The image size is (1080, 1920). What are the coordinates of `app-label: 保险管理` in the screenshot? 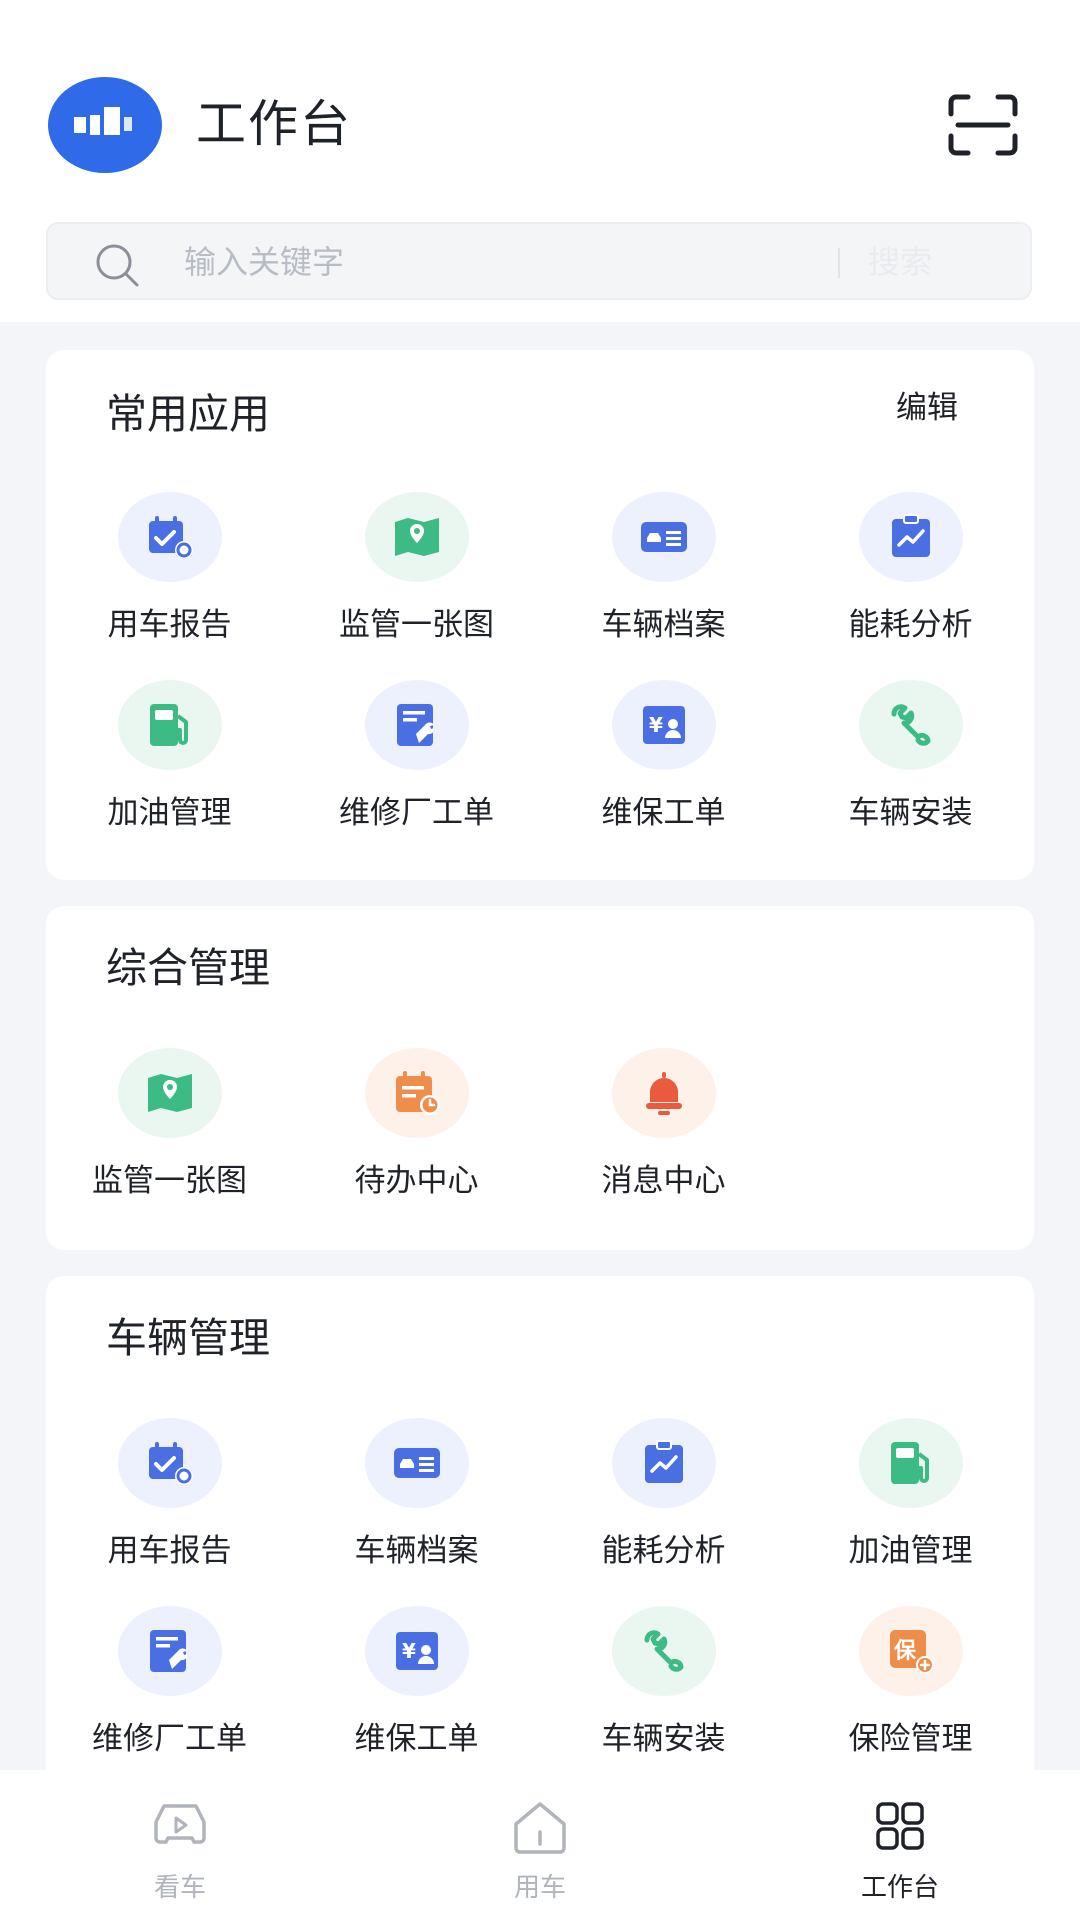 It's located at (910, 1739).